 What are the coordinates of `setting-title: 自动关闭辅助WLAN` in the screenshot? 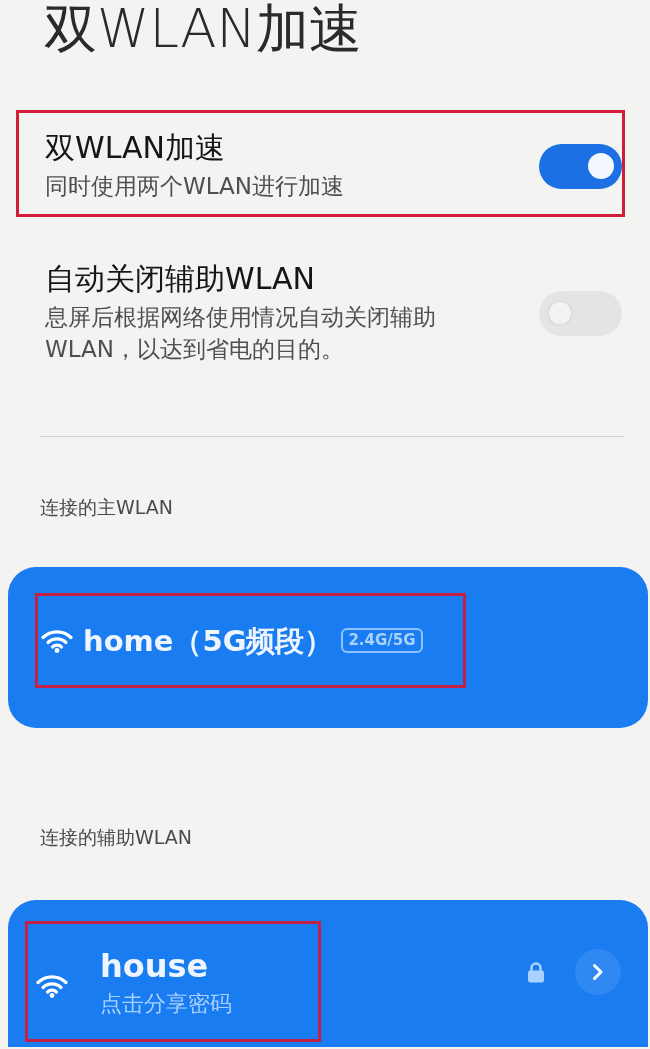 It's located at (180, 279).